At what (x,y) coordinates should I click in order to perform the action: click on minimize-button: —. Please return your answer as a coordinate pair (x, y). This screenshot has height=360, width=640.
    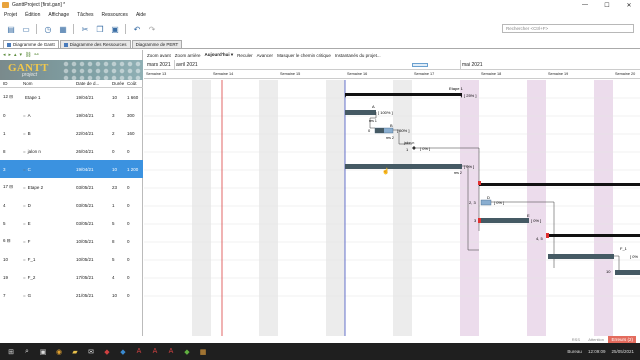
    Looking at the image, I should click on (585, 5).